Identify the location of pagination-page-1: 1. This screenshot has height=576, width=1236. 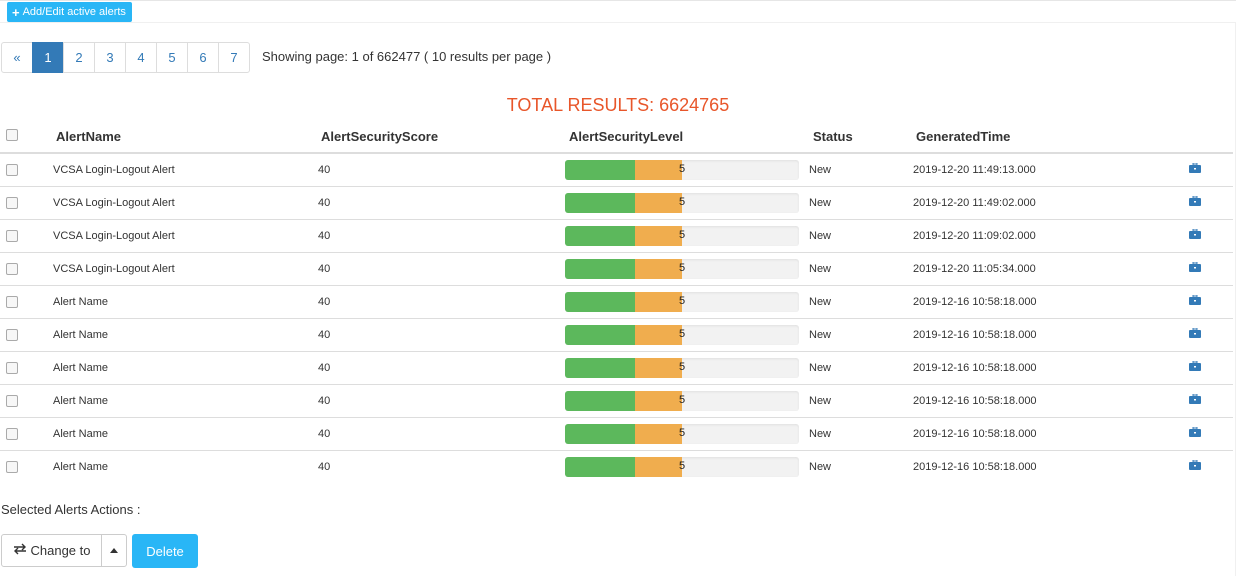
(48, 57).